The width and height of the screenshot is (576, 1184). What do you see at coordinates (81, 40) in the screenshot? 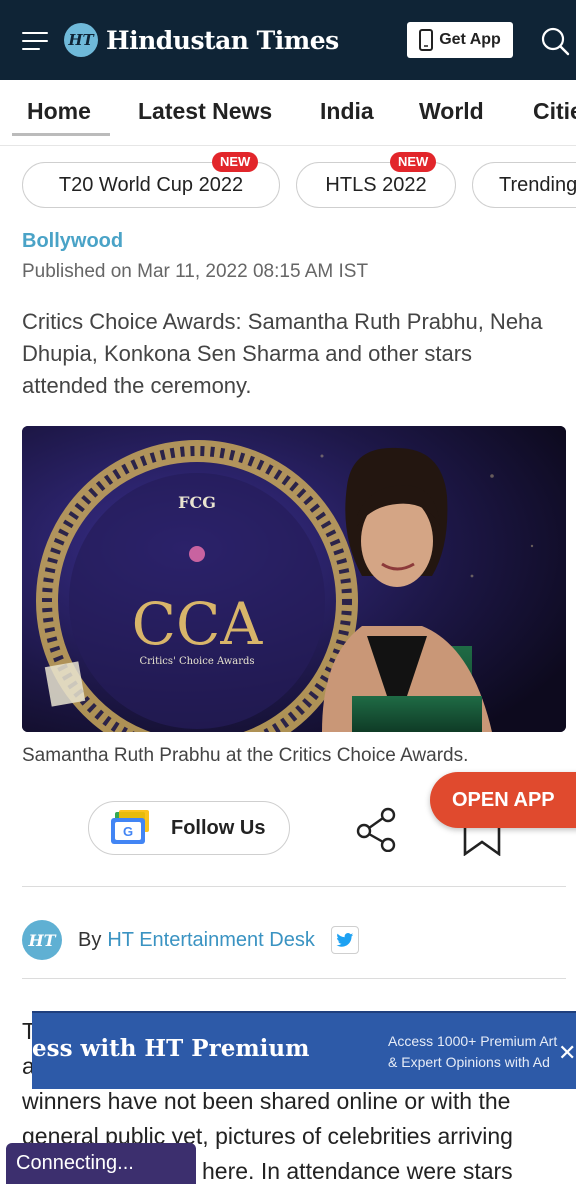
I see `logo-badge: HT` at bounding box center [81, 40].